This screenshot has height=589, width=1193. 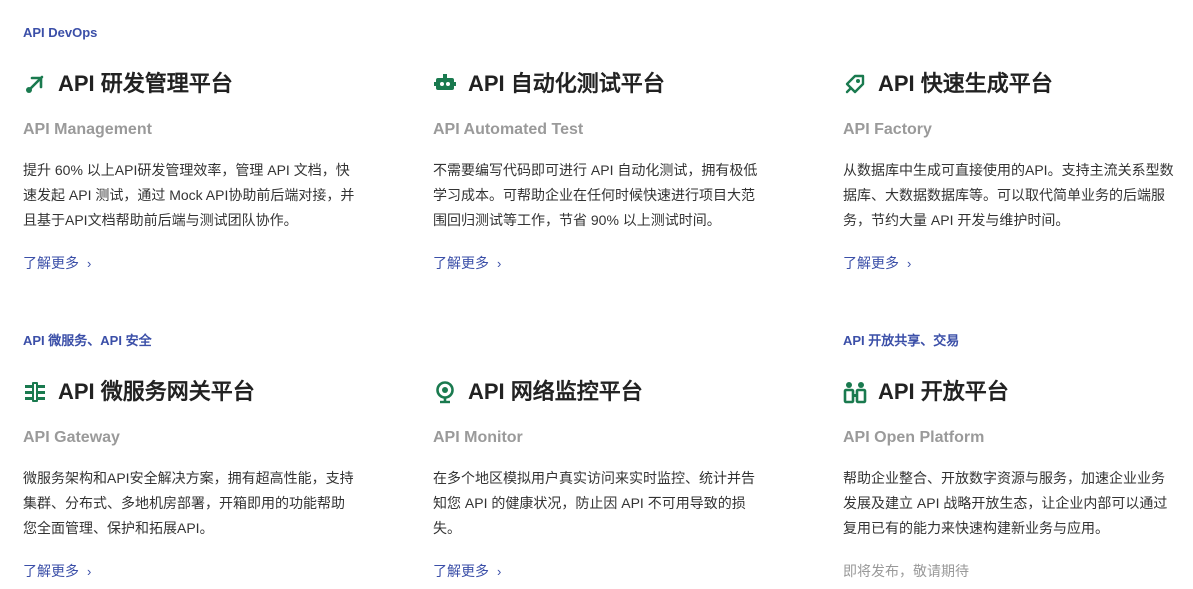 What do you see at coordinates (555, 391) in the screenshot?
I see `card-monitor-title: API 网络监控平台` at bounding box center [555, 391].